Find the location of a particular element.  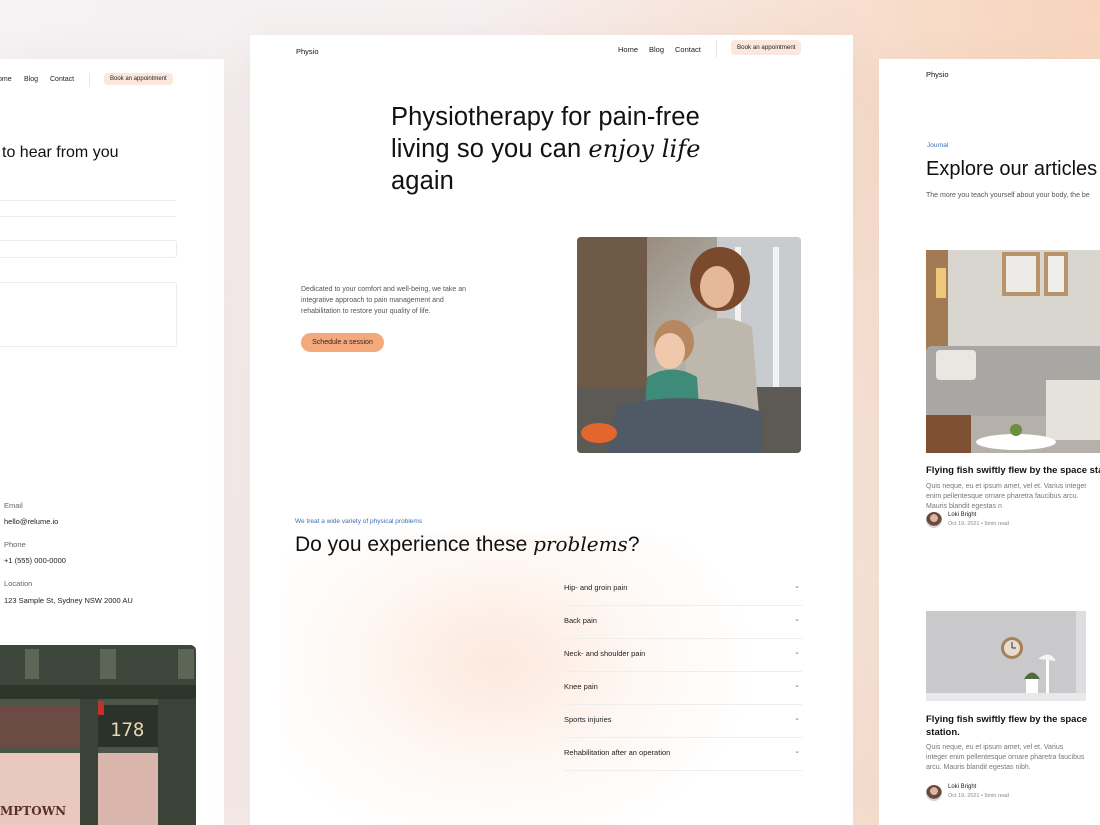

accordion-label: Knee pain is located at coordinates (581, 686).